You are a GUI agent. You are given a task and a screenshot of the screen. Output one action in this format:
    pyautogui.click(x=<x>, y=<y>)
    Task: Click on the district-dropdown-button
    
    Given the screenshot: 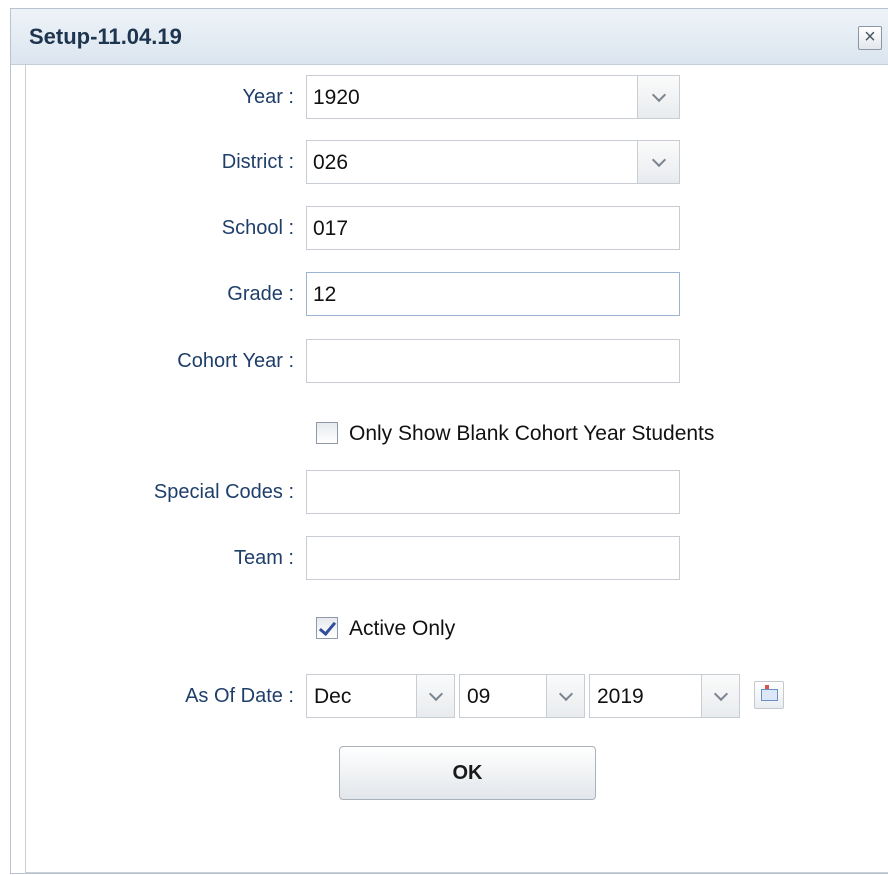 What is the action you would take?
    pyautogui.click(x=658, y=162)
    